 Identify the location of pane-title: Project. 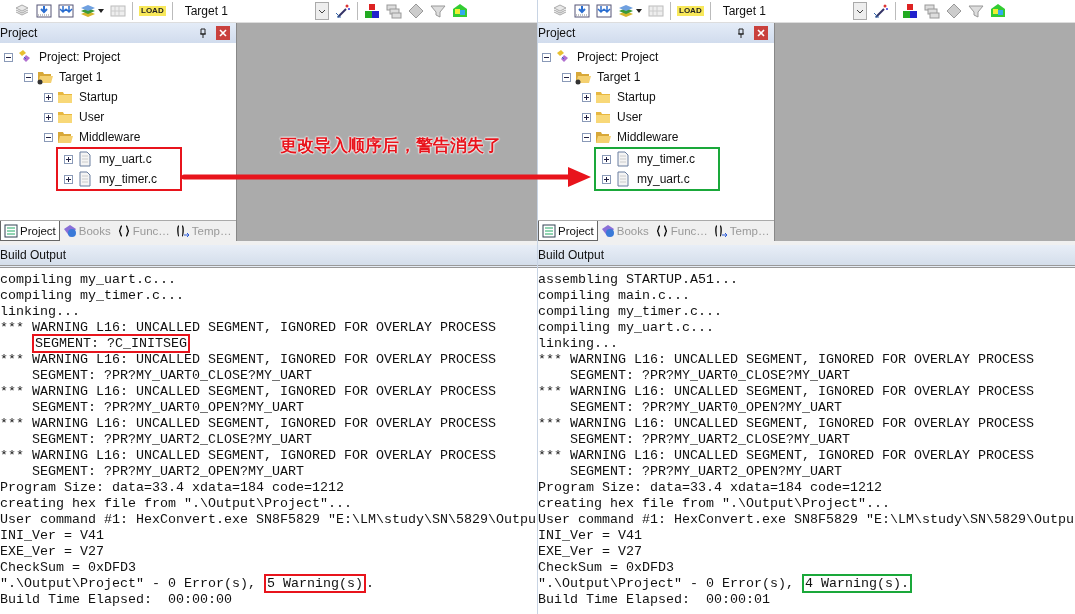
(19, 33).